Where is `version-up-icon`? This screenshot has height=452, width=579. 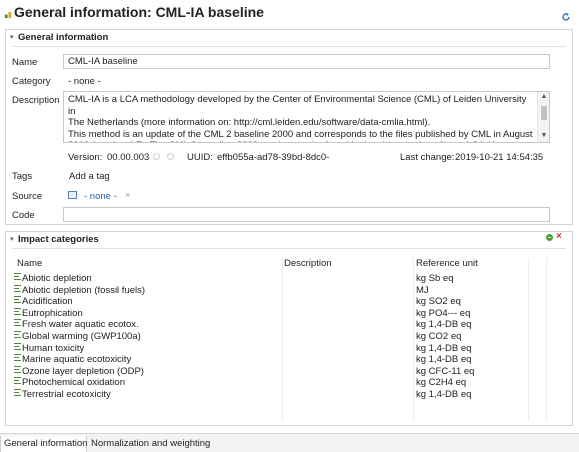
version-up-icon is located at coordinates (170, 156).